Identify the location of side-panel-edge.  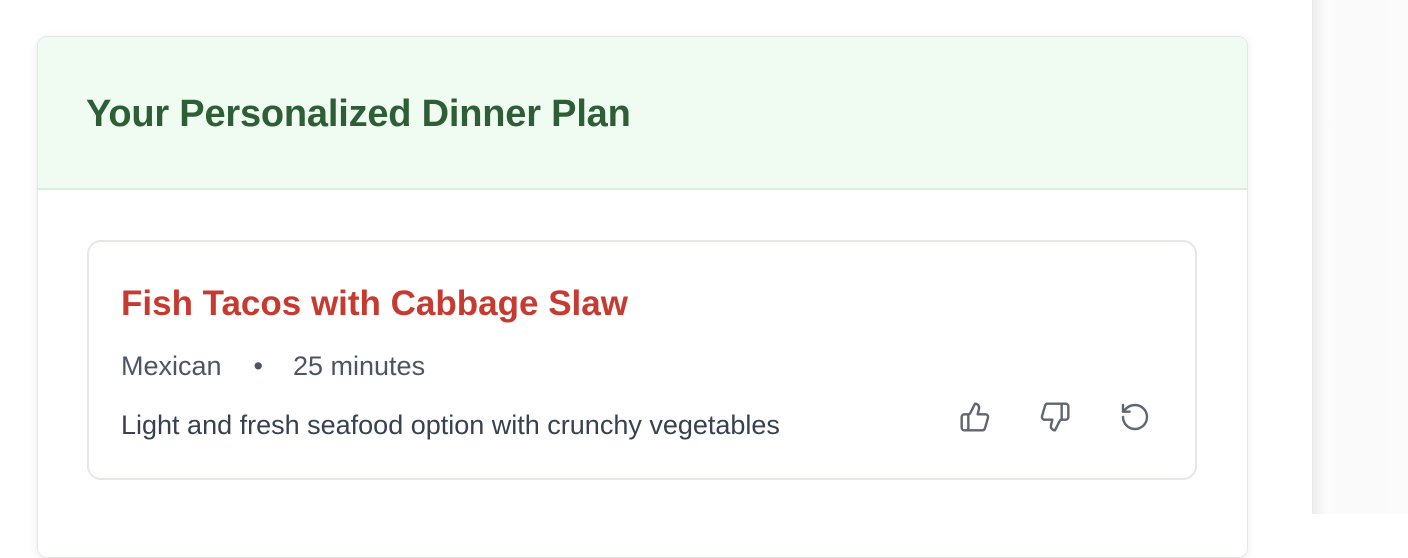
(1360, 257).